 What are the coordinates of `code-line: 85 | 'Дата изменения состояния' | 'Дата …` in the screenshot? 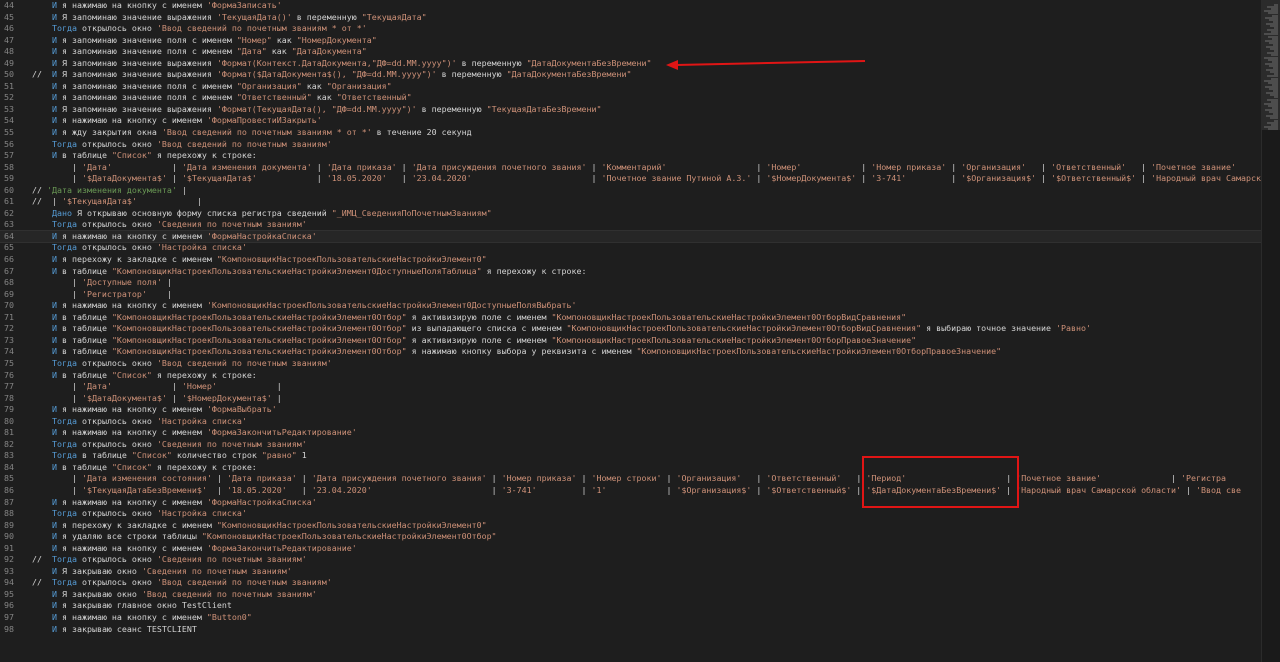 It's located at (631, 479).